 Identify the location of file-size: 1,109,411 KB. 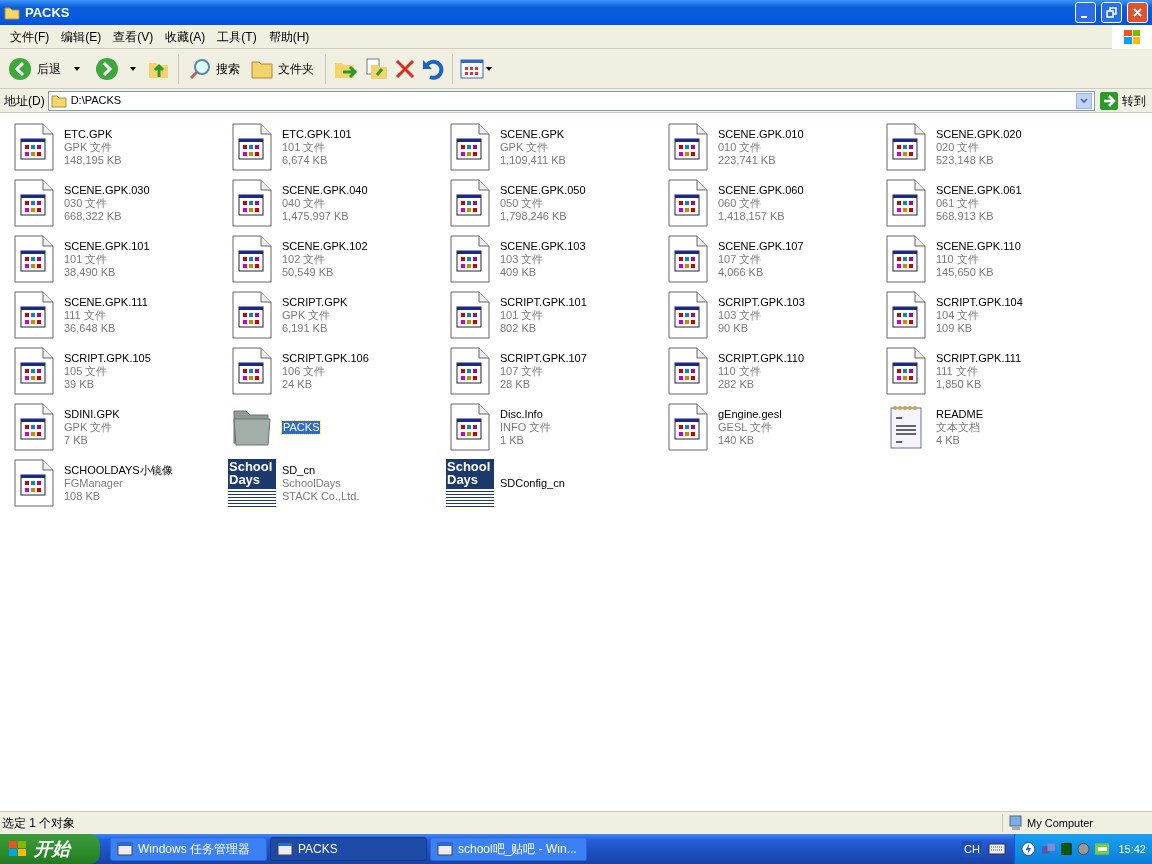
(533, 160).